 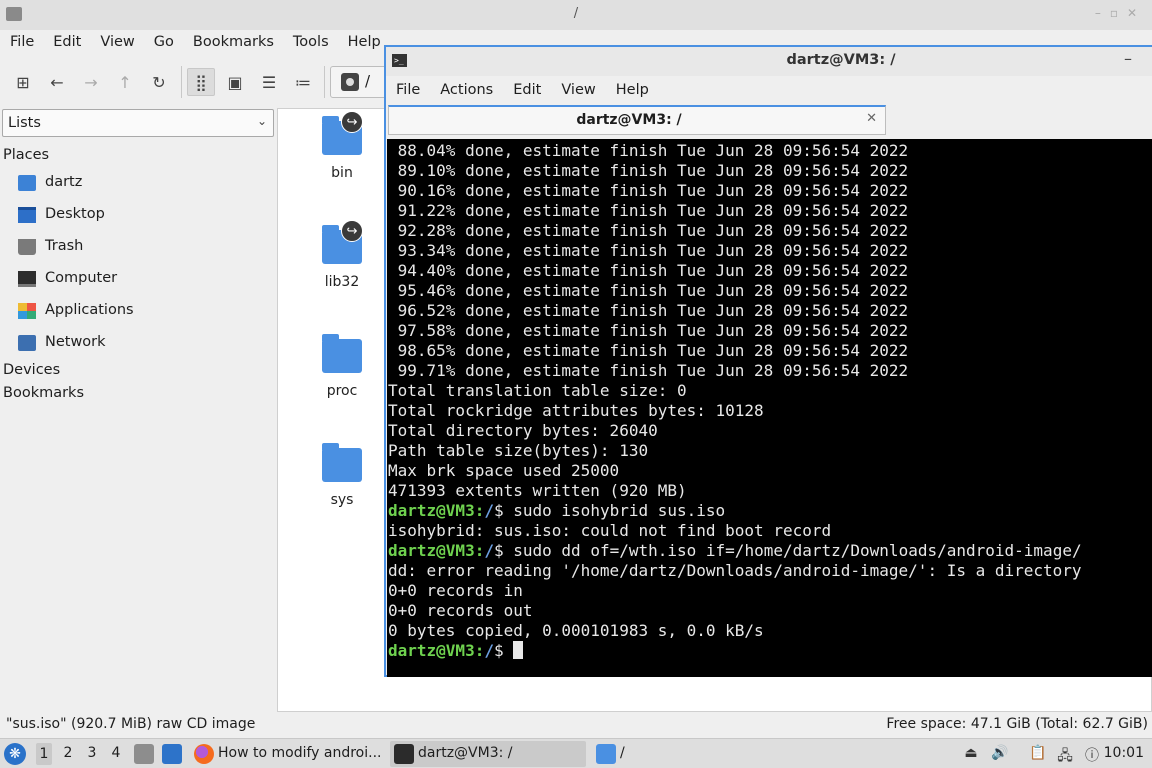 What do you see at coordinates (360, 82) in the screenshot?
I see `path-bar: /` at bounding box center [360, 82].